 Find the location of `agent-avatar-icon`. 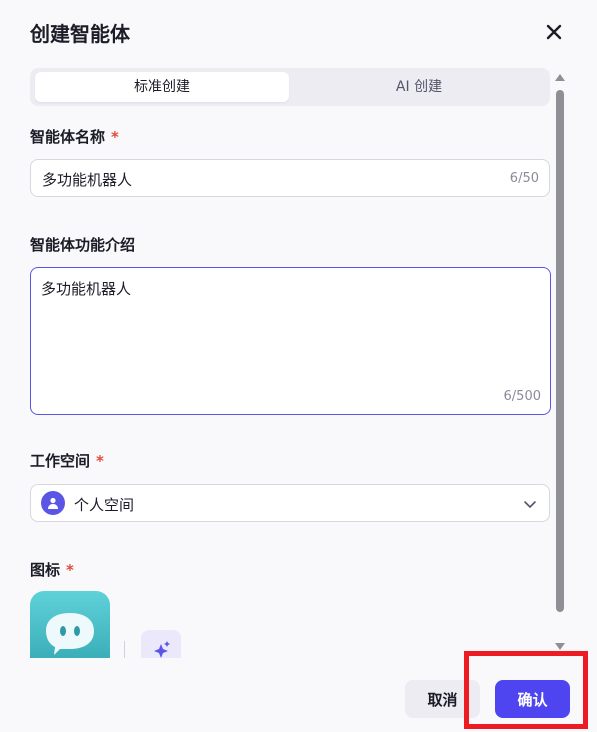

agent-avatar-icon is located at coordinates (70, 624).